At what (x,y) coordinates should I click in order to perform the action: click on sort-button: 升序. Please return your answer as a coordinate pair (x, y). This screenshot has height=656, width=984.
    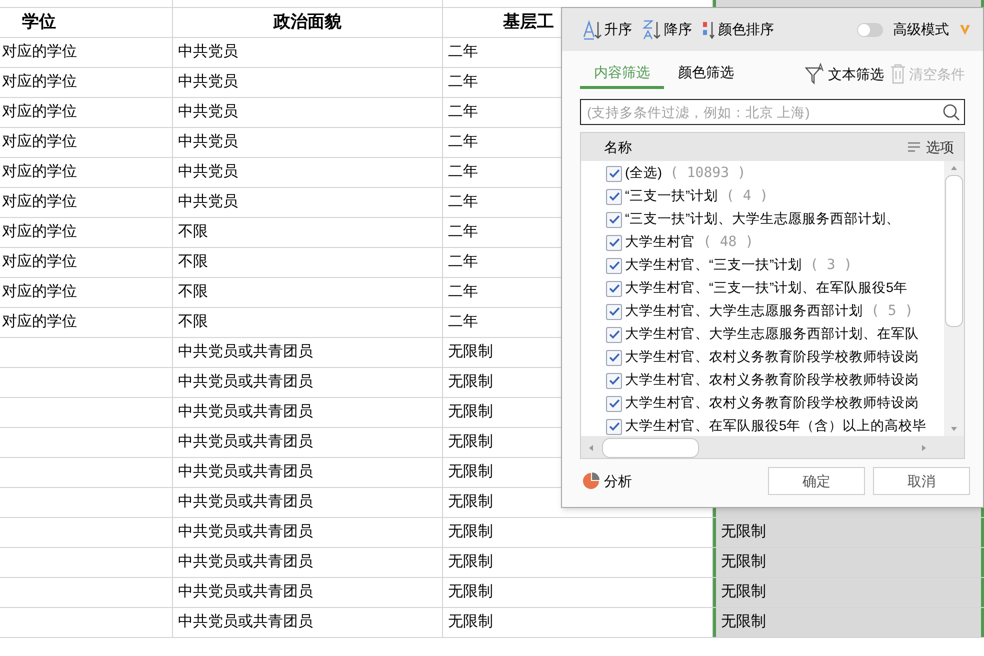
    Looking at the image, I should click on (607, 29).